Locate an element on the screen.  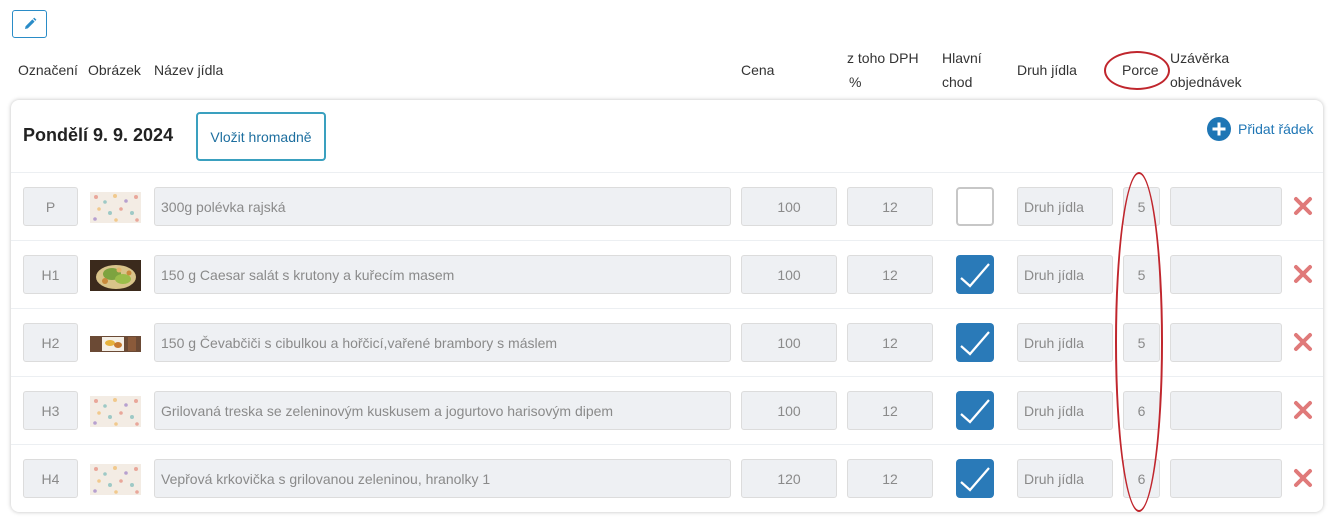
header-dph-line1: z toho DPH is located at coordinates (883, 58).